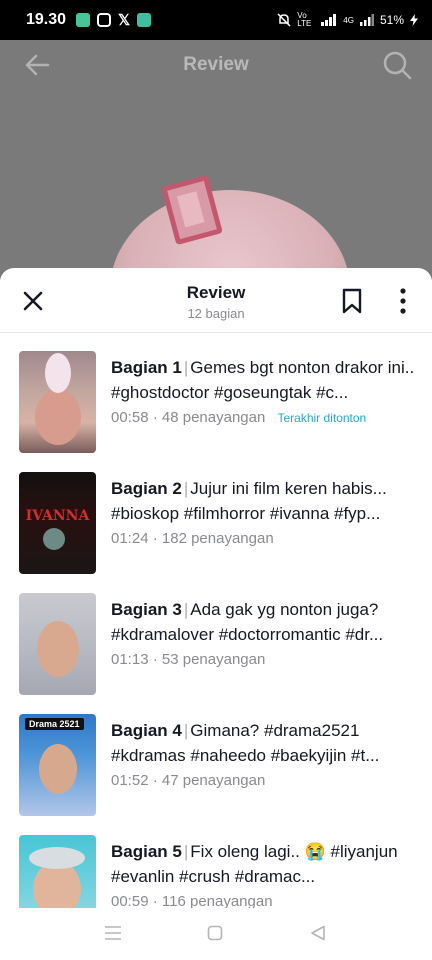 This screenshot has height=960, width=432. What do you see at coordinates (146, 367) in the screenshot?
I see `episode-part: Bagian 1` at bounding box center [146, 367].